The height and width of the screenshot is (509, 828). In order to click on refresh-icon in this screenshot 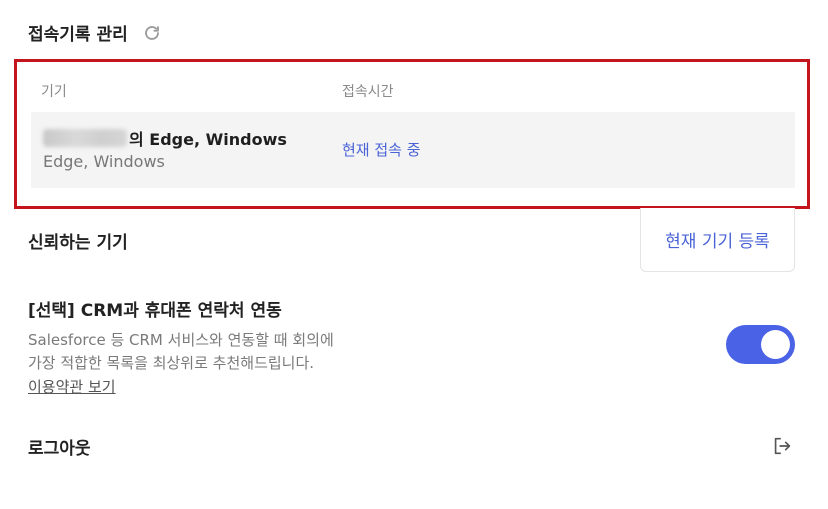, I will do `click(152, 33)`.